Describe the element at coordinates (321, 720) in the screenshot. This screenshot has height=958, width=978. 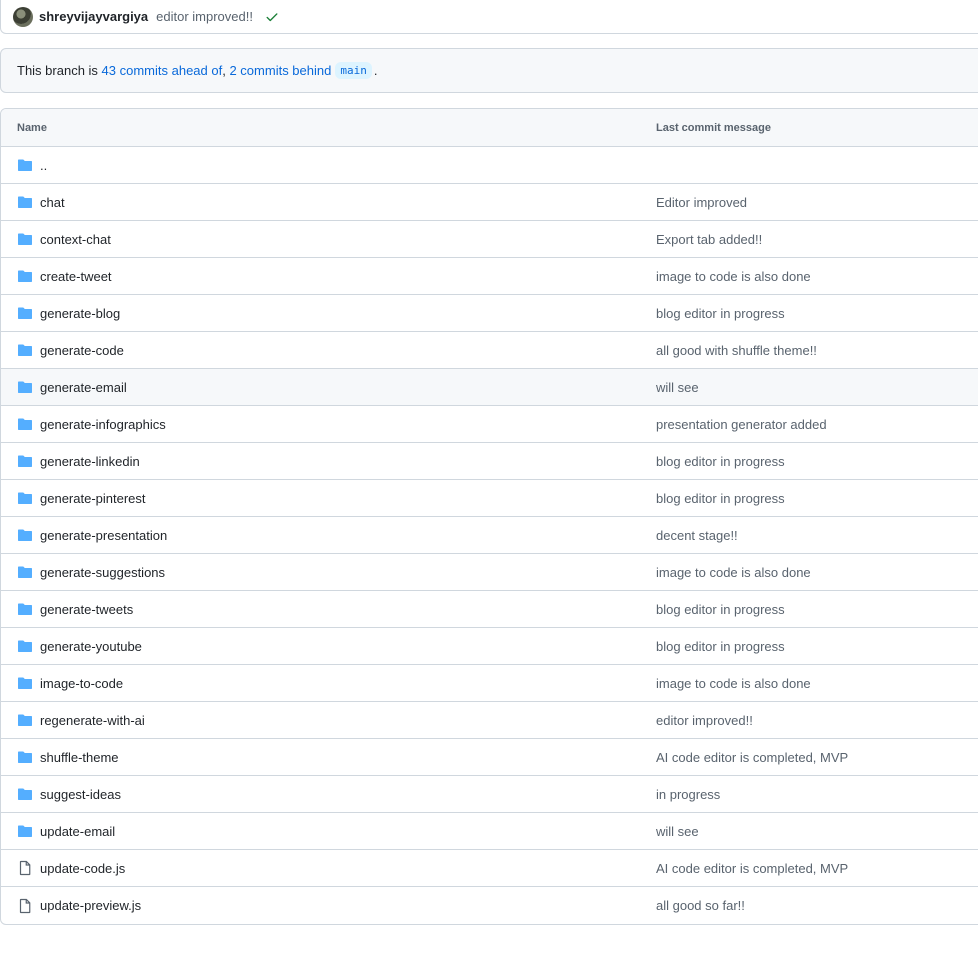
I see `file-name-cell: regenerate-with-ai` at that location.